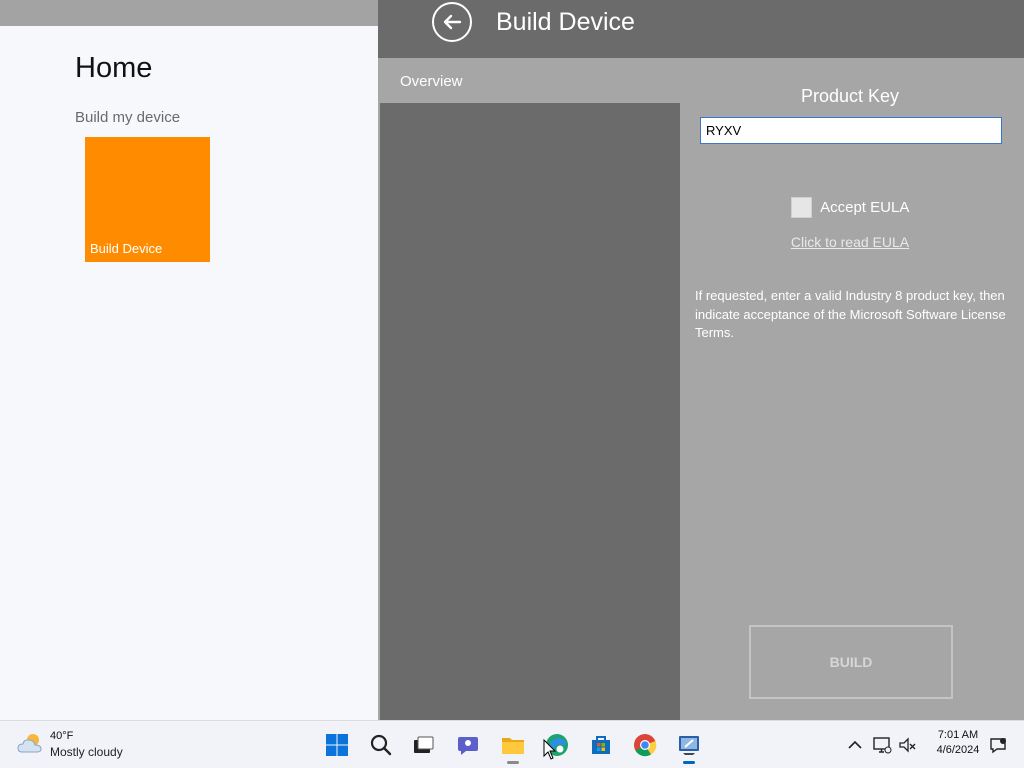  I want to click on tab-overview: Overview, so click(530, 80).